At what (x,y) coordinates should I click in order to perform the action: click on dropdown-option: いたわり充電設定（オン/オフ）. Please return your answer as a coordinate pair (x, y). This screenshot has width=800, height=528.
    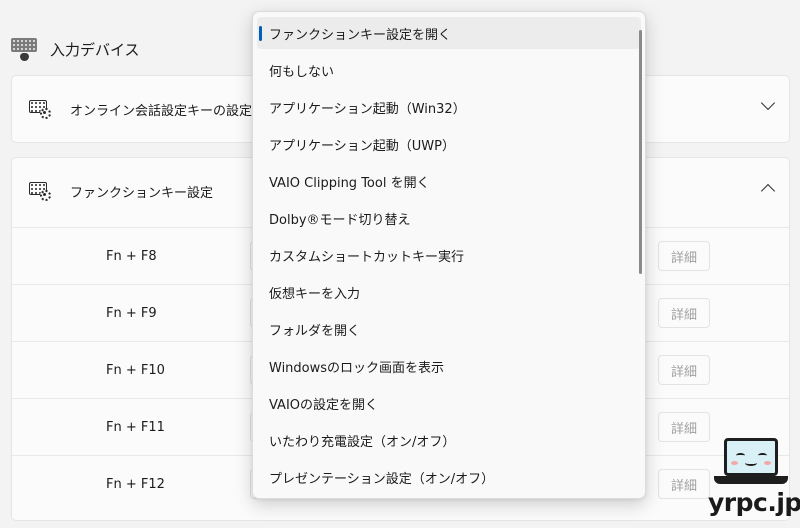
    Looking at the image, I should click on (449, 440).